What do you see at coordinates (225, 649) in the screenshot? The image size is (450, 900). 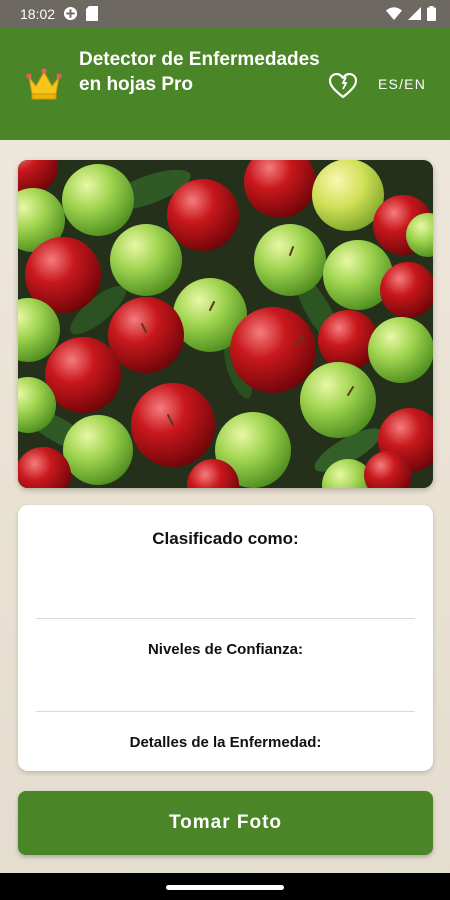 I see `confidence-levels-label: Niveles de Confianza:` at bounding box center [225, 649].